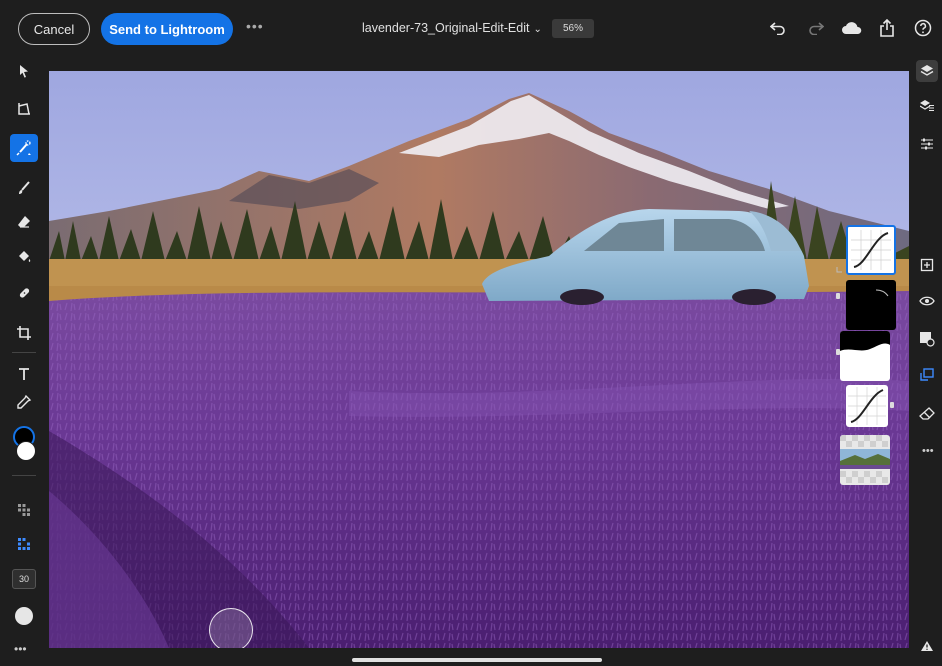  What do you see at coordinates (871, 305) in the screenshot?
I see `layer-thumb-mask` at bounding box center [871, 305].